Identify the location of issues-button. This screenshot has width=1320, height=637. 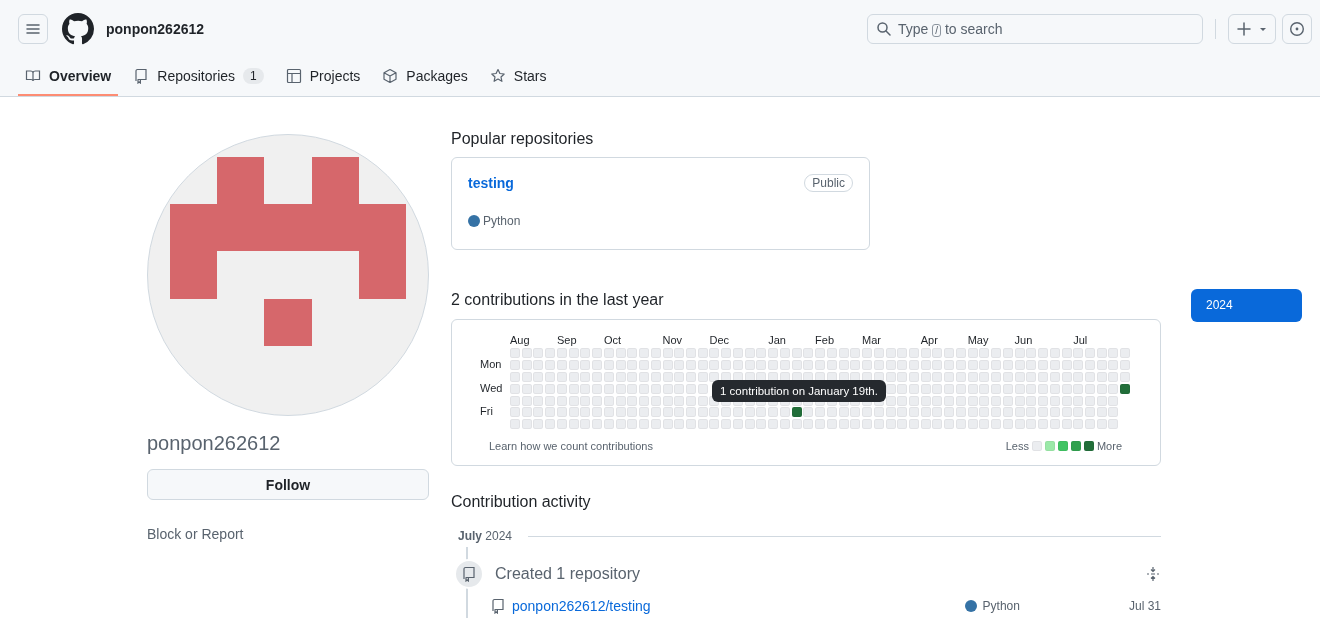
(1297, 29).